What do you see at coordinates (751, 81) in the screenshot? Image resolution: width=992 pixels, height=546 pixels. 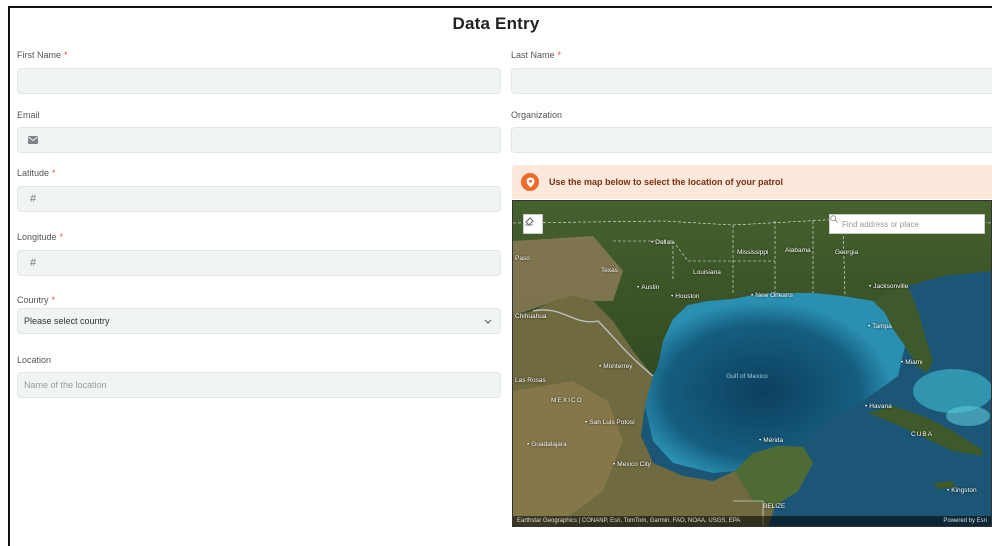 I see `last-name-field` at bounding box center [751, 81].